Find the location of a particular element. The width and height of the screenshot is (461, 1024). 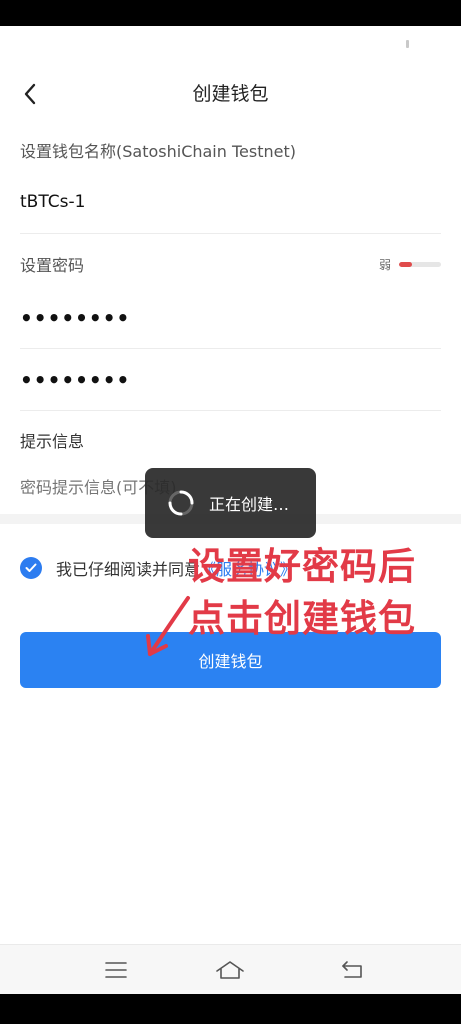

checkmark-icon is located at coordinates (31, 567).